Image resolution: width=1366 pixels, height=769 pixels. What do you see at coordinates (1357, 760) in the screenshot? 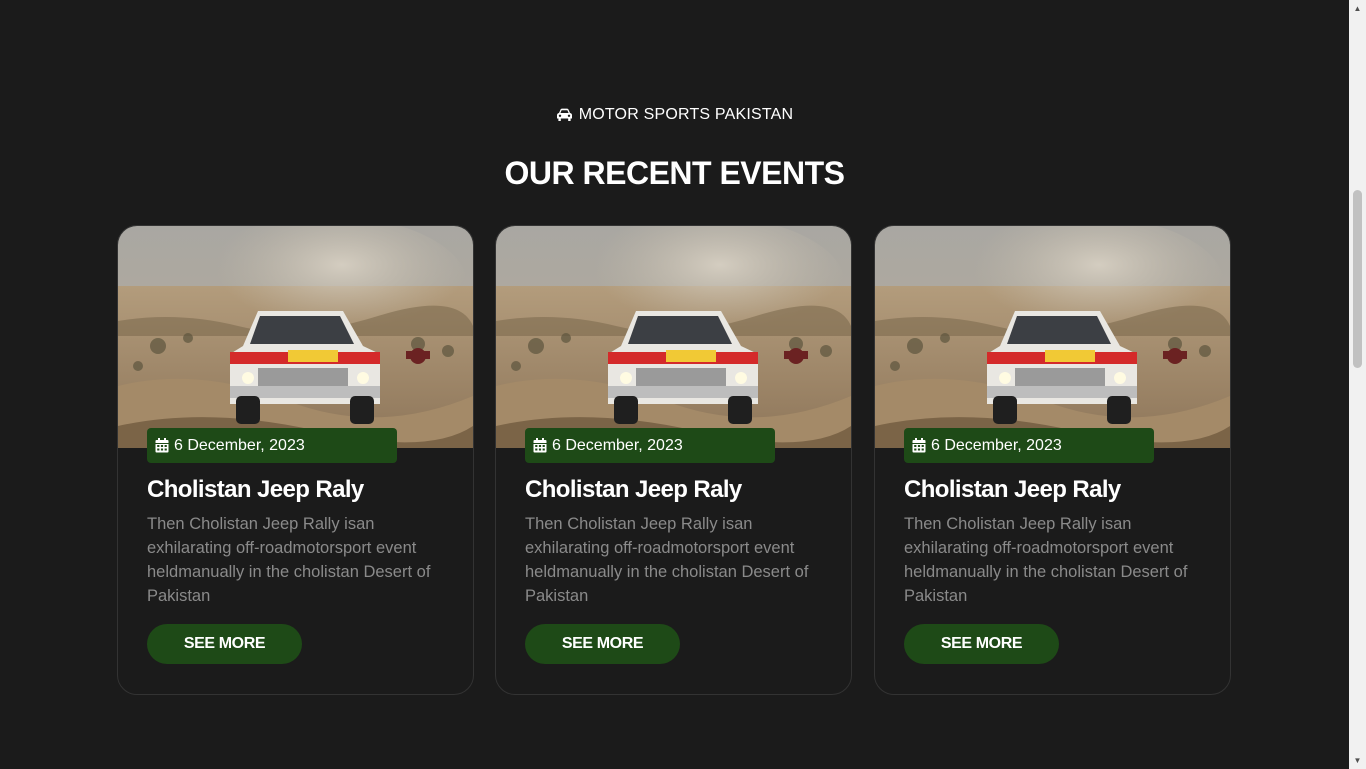
I see `scroll-down-arrow-icon: ▼` at bounding box center [1357, 760].